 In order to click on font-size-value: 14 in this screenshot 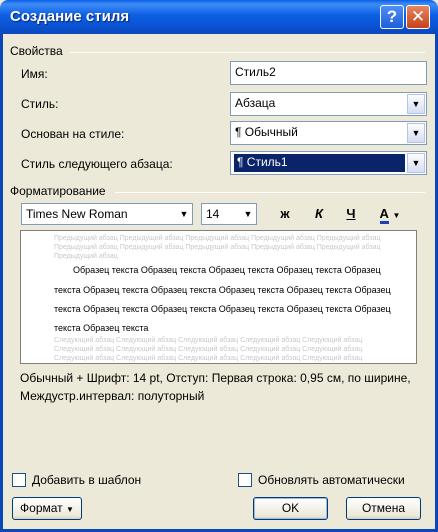, I will do `click(213, 214)`.